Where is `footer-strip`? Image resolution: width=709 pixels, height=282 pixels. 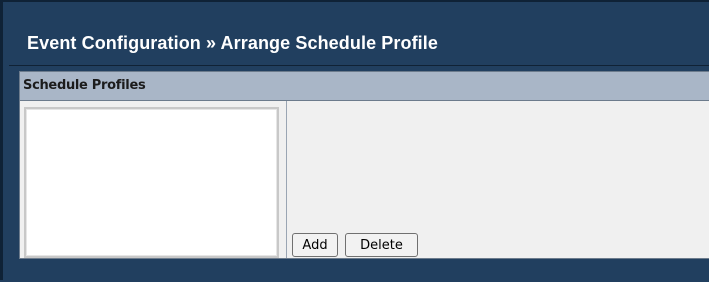
footer-strip is located at coordinates (364, 270).